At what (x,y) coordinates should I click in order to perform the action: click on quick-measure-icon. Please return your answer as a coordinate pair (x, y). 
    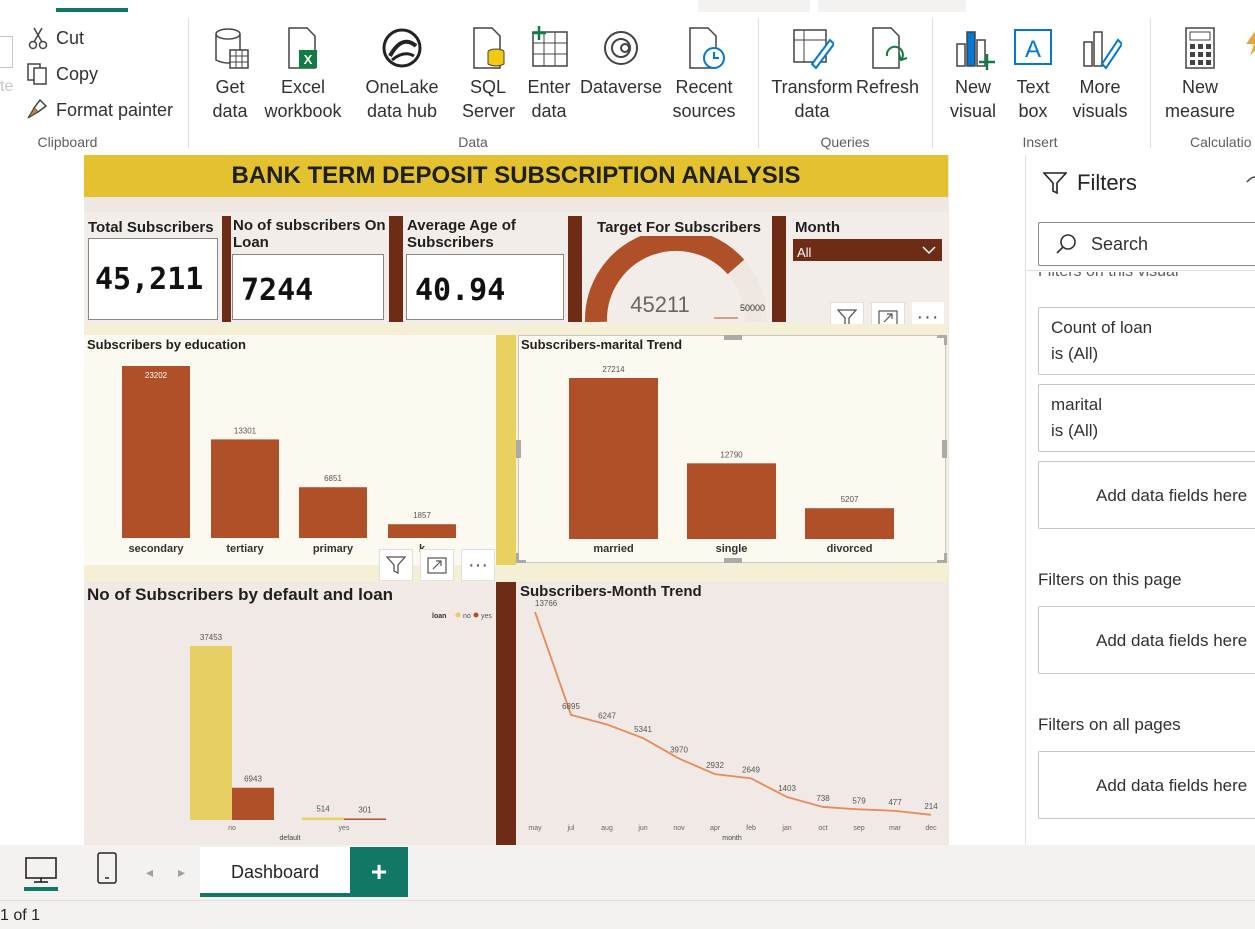
    Looking at the image, I should click on (1249, 43).